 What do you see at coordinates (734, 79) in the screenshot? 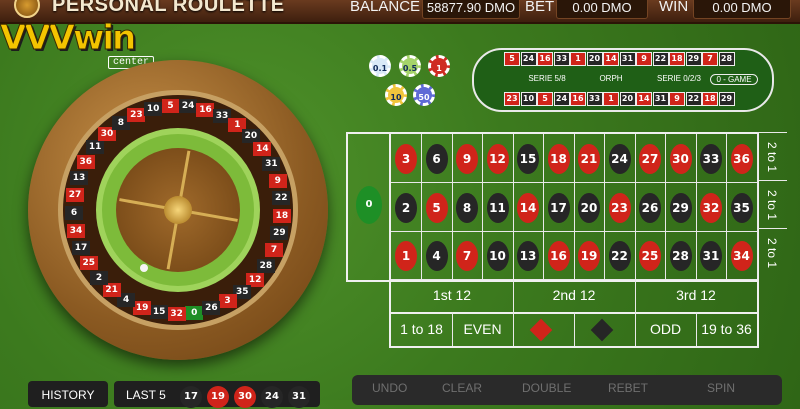
I see `racetrack-section-zero-game: 0 - GAME` at bounding box center [734, 79].